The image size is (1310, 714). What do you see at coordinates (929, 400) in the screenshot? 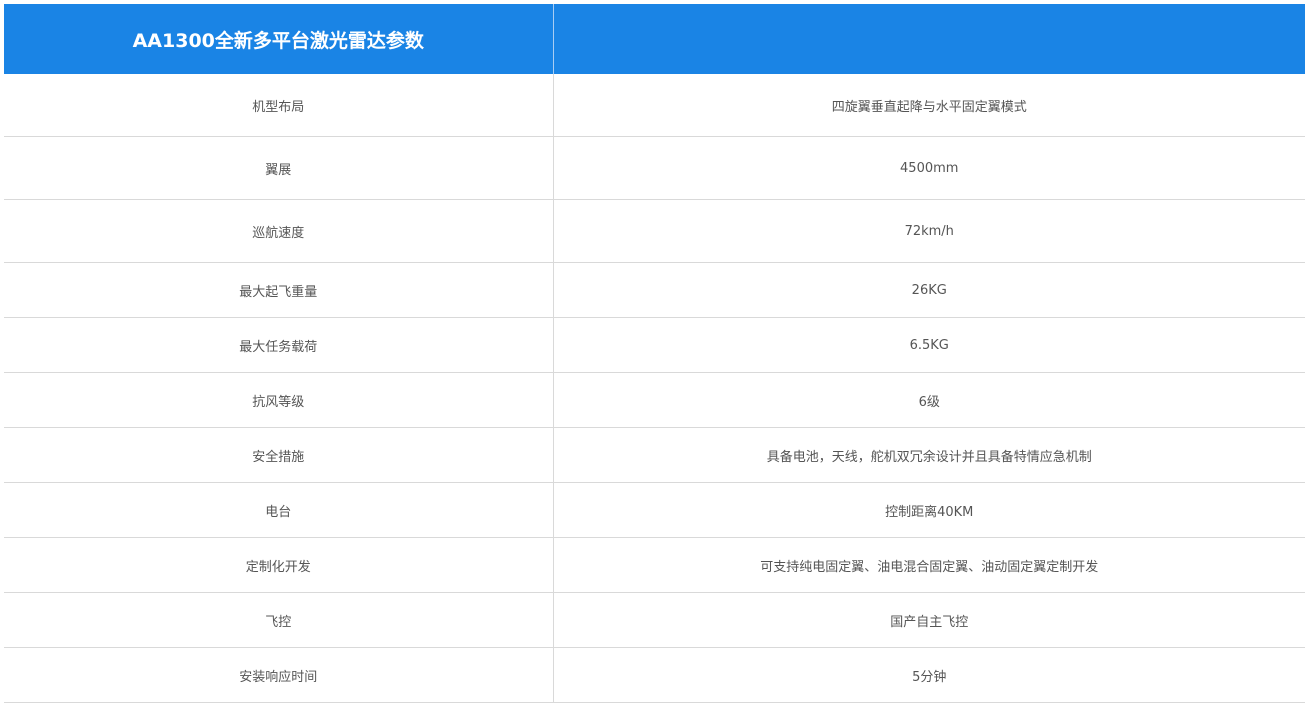
I see `param-value: 6级` at bounding box center [929, 400].